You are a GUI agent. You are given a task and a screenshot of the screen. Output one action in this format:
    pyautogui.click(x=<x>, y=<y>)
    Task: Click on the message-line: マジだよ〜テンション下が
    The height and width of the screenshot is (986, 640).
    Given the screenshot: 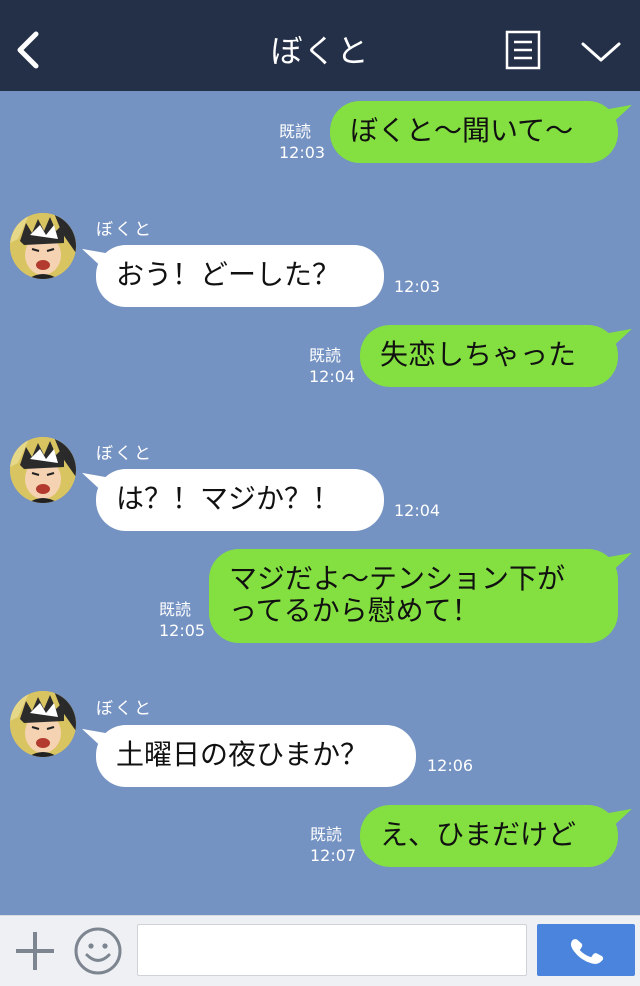 What is the action you would take?
    pyautogui.click(x=397, y=578)
    